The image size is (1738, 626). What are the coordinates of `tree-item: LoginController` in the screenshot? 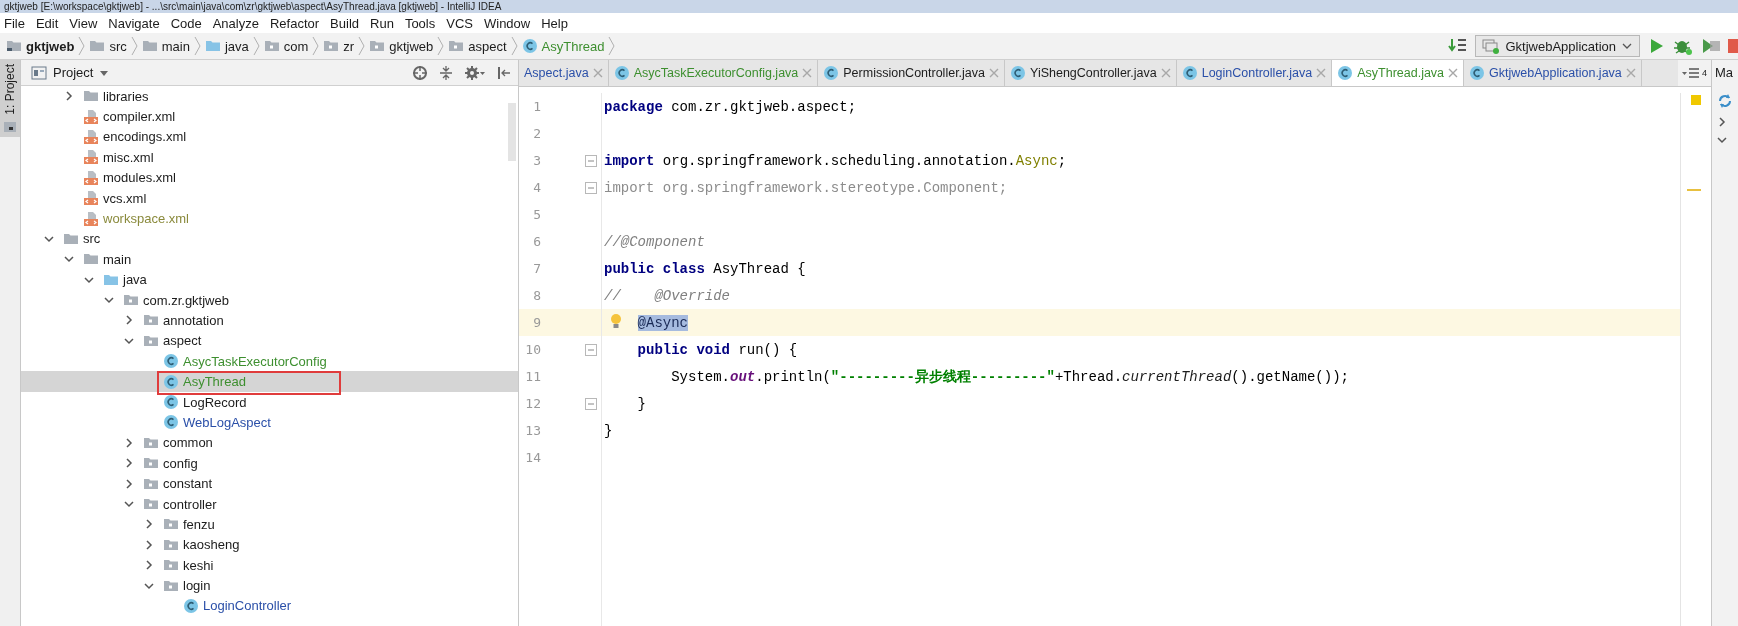 It's located at (269, 606).